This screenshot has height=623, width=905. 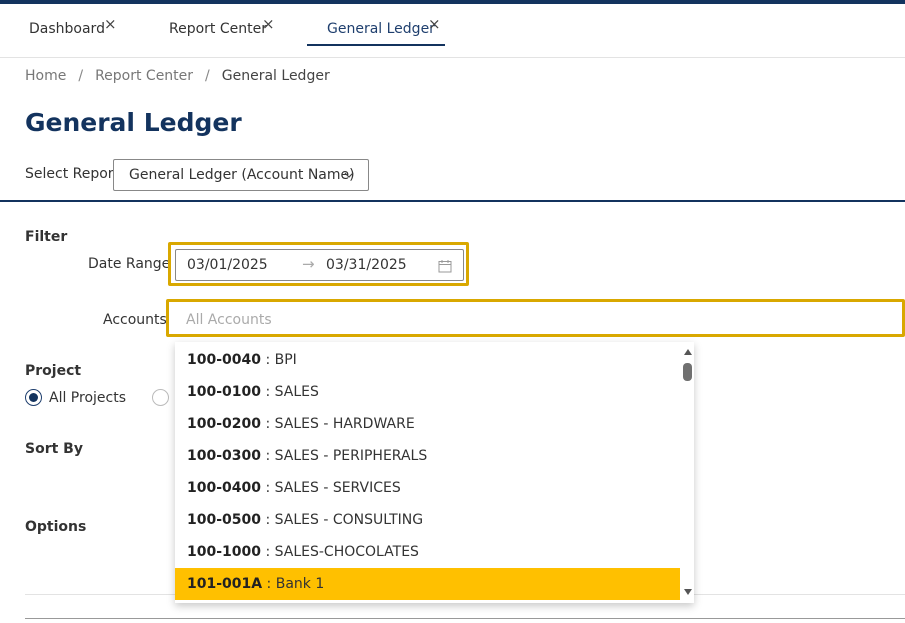 I want to click on arrow-right-icon: →, so click(x=308, y=264).